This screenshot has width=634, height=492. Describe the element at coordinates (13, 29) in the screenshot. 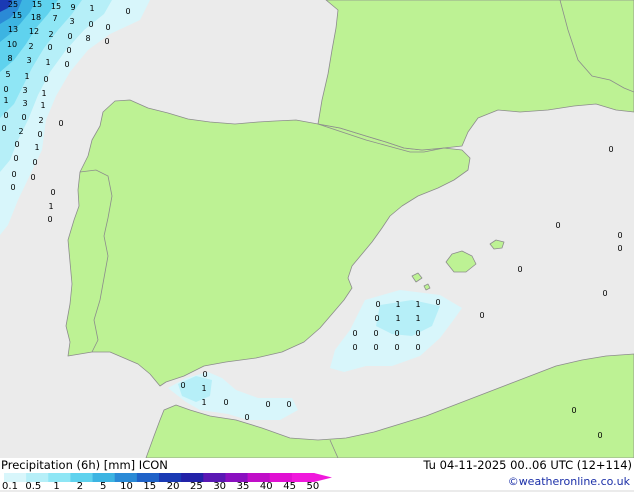

I see `precip-value-label: 13` at that location.